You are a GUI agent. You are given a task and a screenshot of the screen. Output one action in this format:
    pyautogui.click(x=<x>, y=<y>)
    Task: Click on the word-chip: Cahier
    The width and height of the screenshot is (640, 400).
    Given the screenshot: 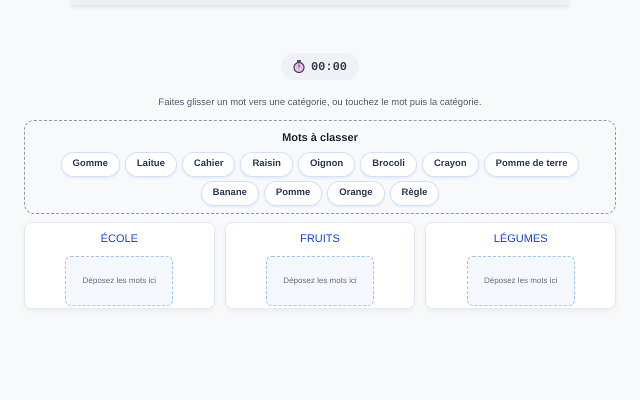 What is the action you would take?
    pyautogui.click(x=209, y=164)
    